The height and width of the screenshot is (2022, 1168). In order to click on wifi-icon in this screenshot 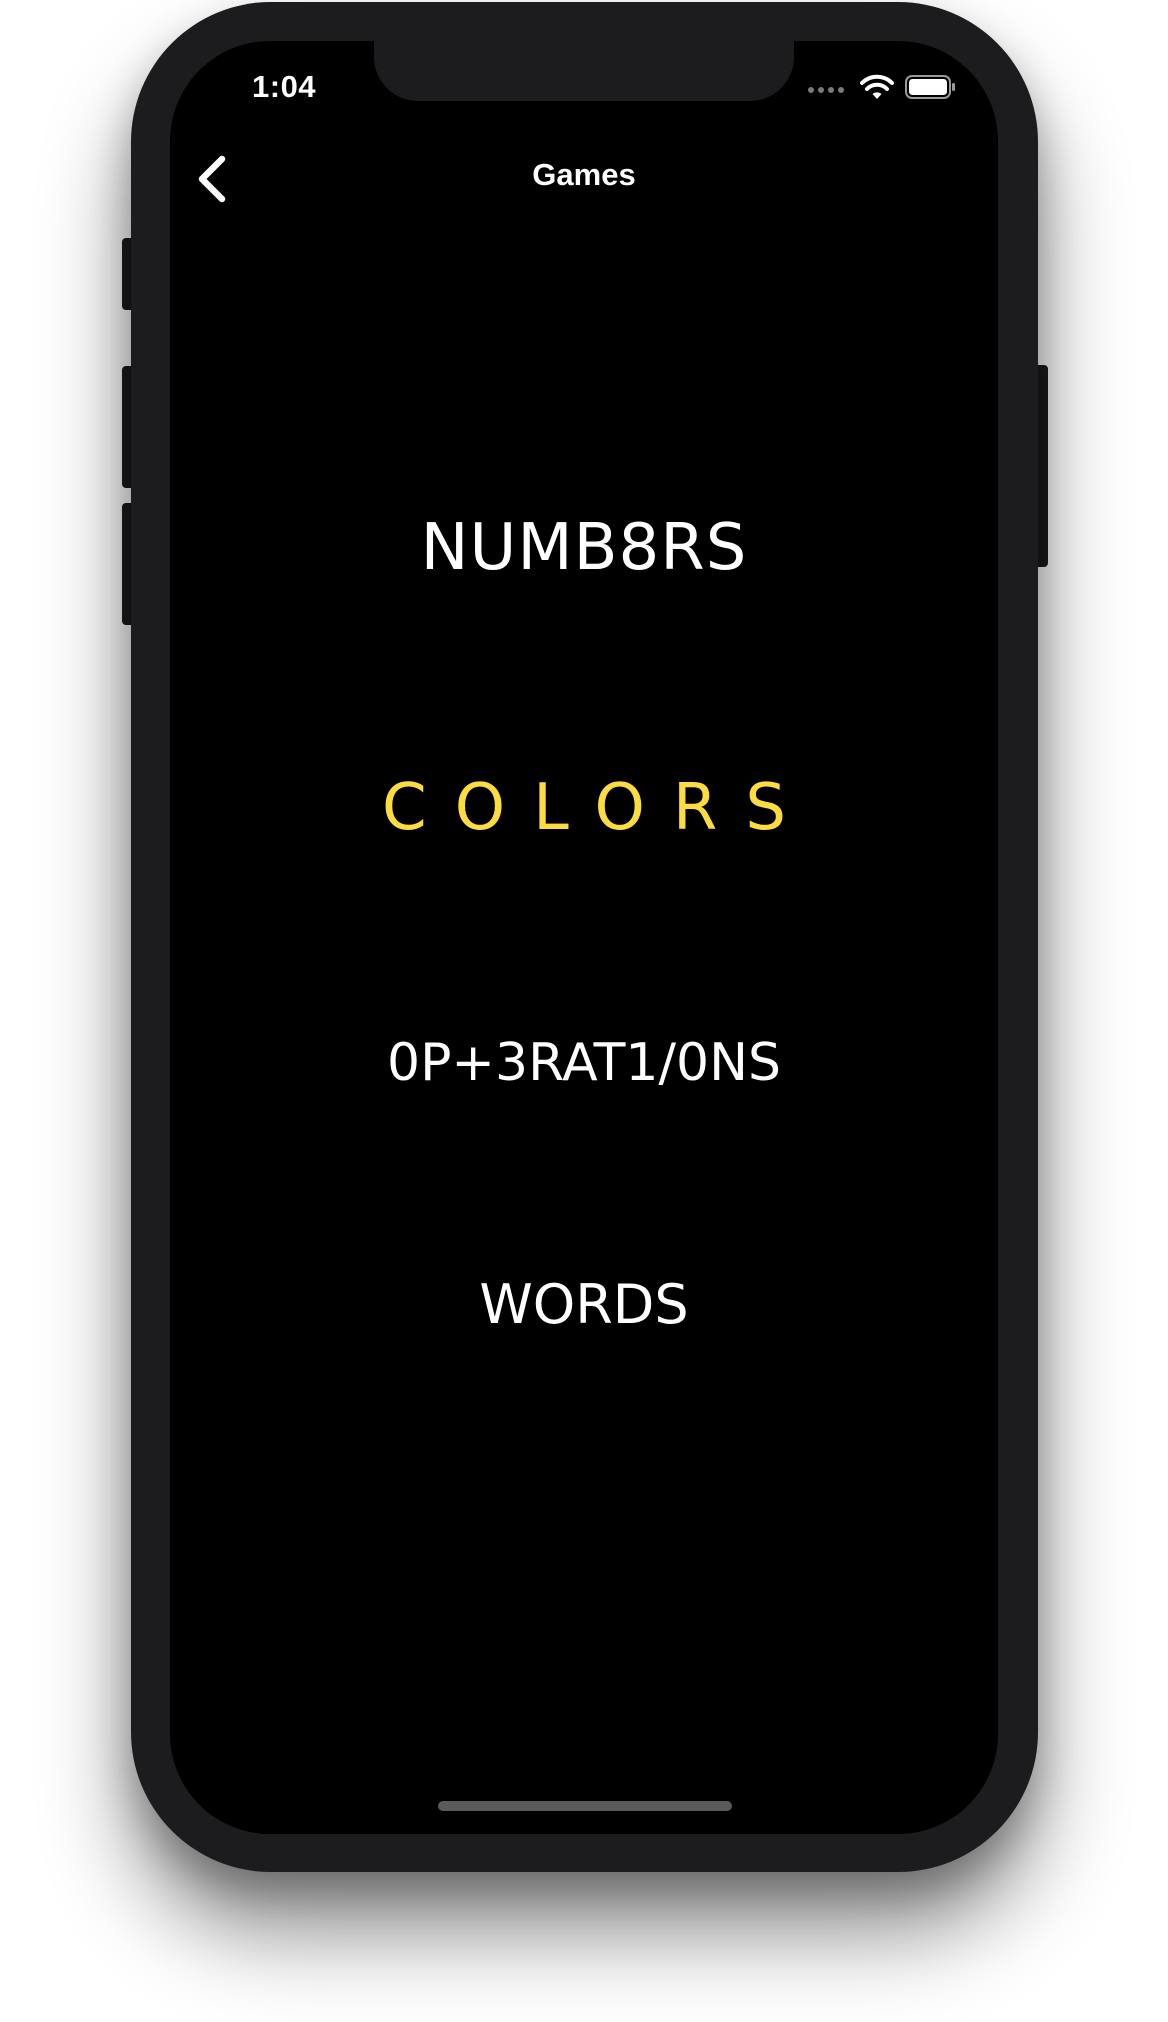, I will do `click(877, 86)`.